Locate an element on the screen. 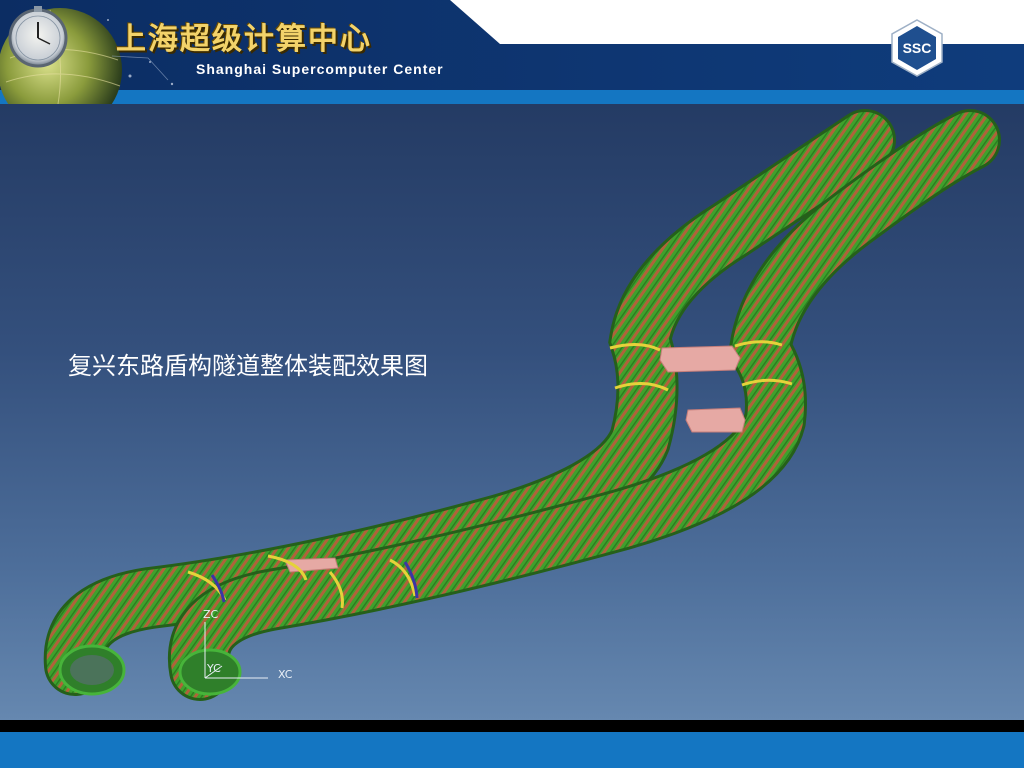 The height and width of the screenshot is (768, 1024). slide-caption: 复兴东路盾构隧道整体装配效果图 is located at coordinates (248, 366).